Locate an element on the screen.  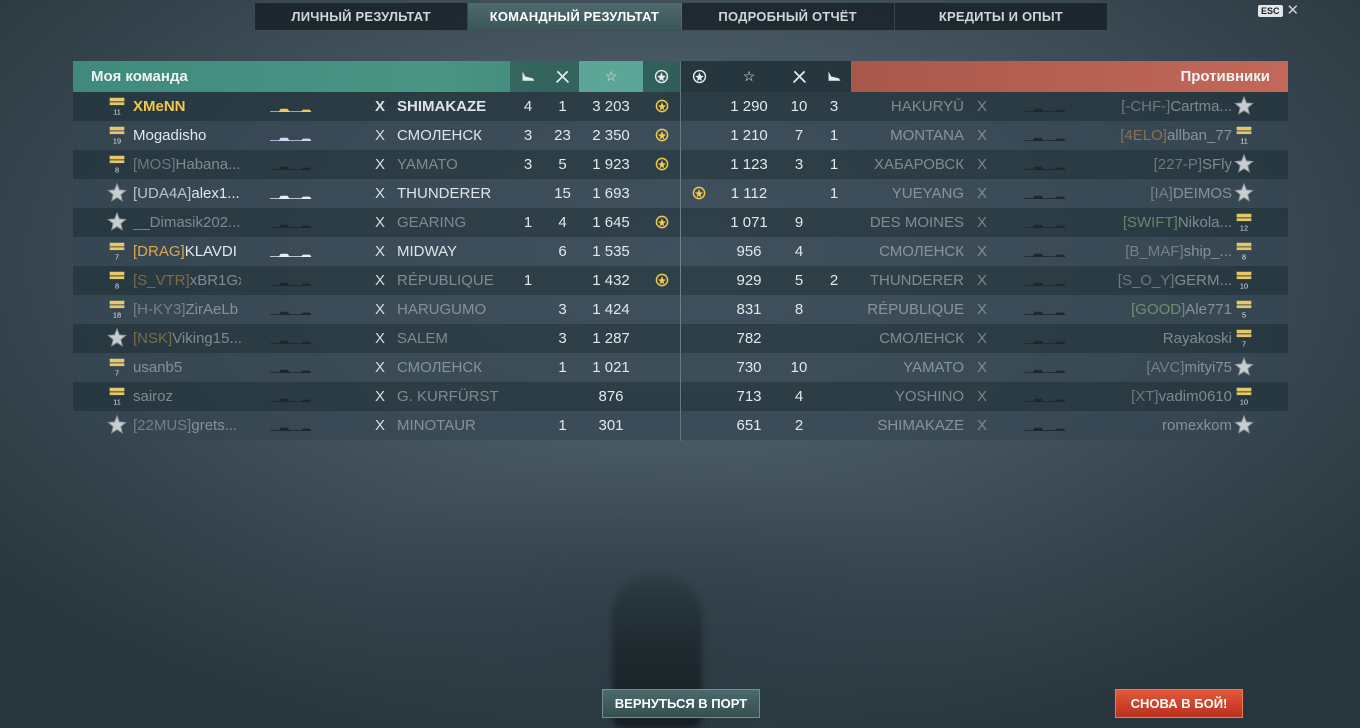
player-name: usanb5 is located at coordinates (187, 367).